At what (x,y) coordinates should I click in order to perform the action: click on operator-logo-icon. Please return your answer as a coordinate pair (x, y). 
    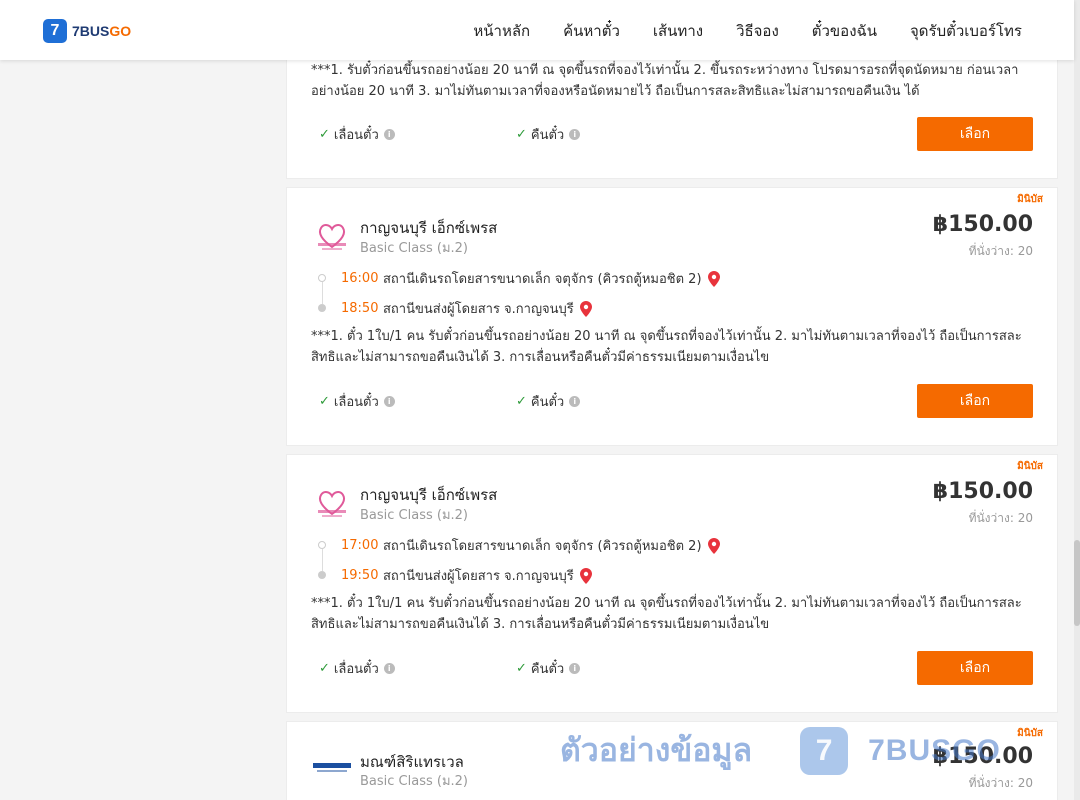
    Looking at the image, I should click on (332, 767).